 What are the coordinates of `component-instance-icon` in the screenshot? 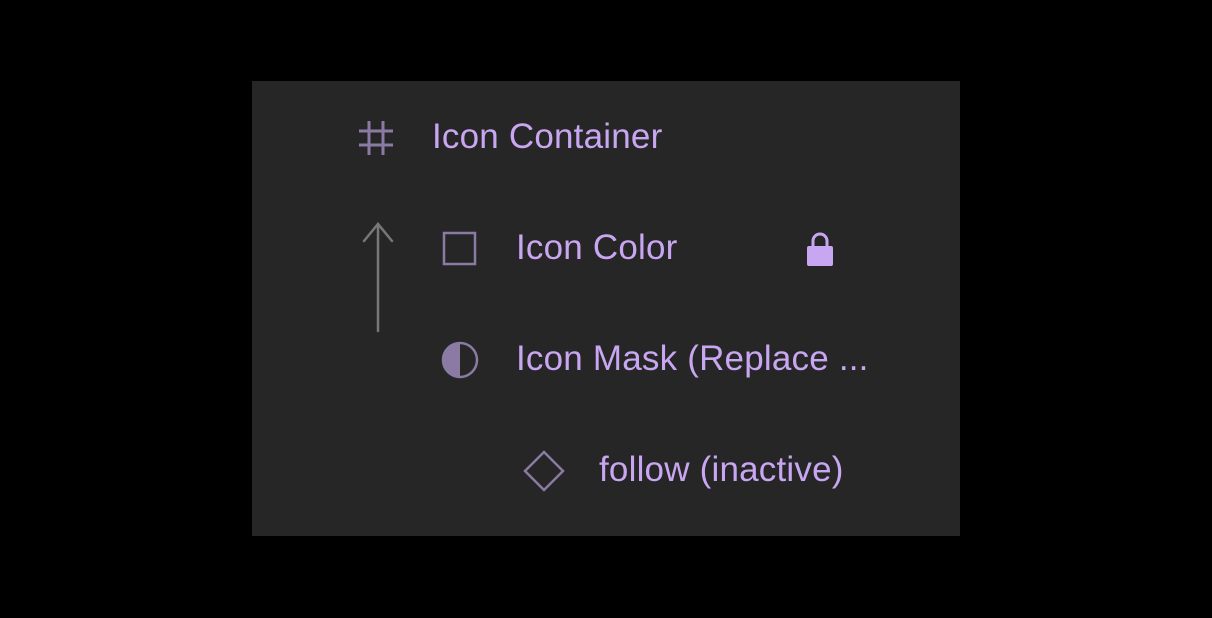 It's located at (544, 471).